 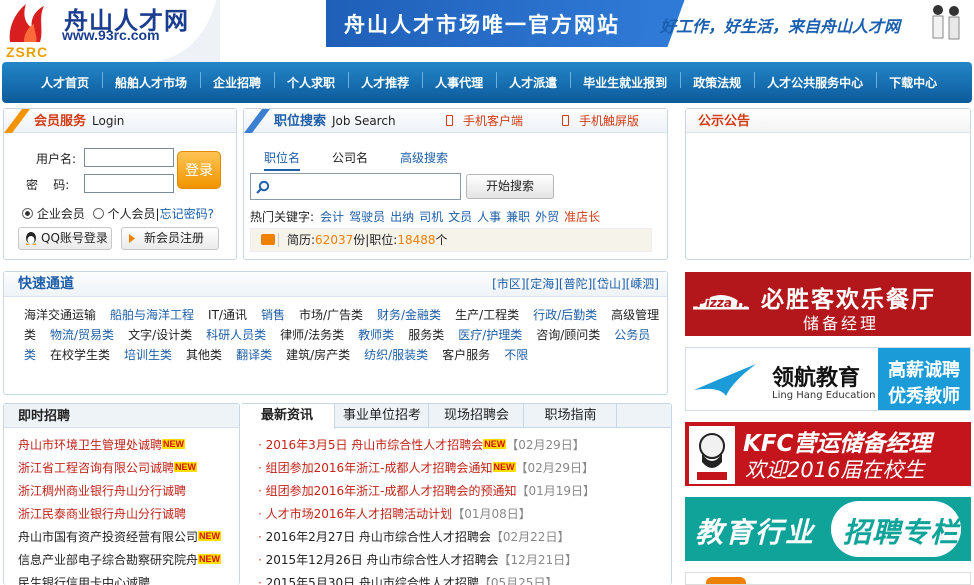 What do you see at coordinates (828, 578) in the screenshot?
I see `partial-ad` at bounding box center [828, 578].